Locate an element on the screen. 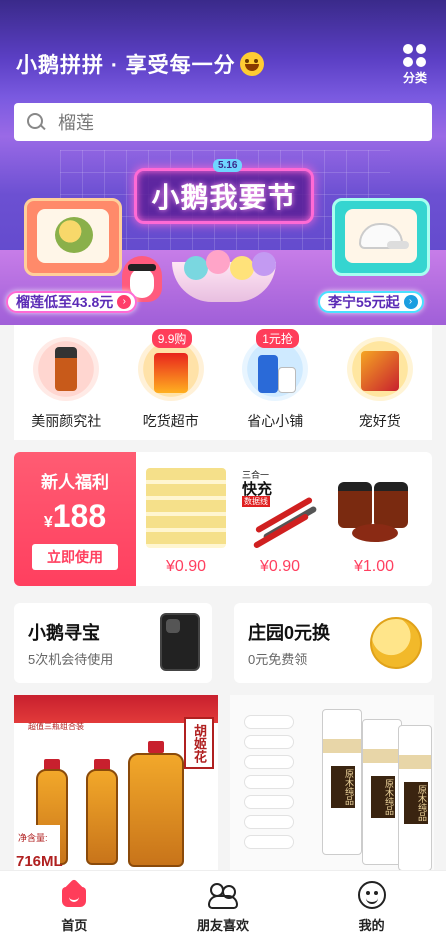 Image resolution: width=446 pixels, height=940 pixels. category-label: 分类 is located at coordinates (414, 78).